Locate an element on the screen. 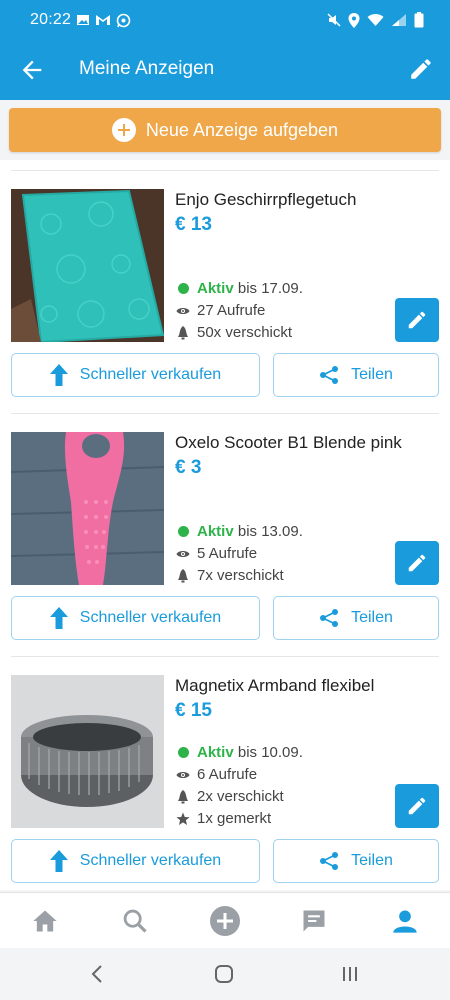 This screenshot has height=1000, width=450. plus-icon is located at coordinates (123, 130).